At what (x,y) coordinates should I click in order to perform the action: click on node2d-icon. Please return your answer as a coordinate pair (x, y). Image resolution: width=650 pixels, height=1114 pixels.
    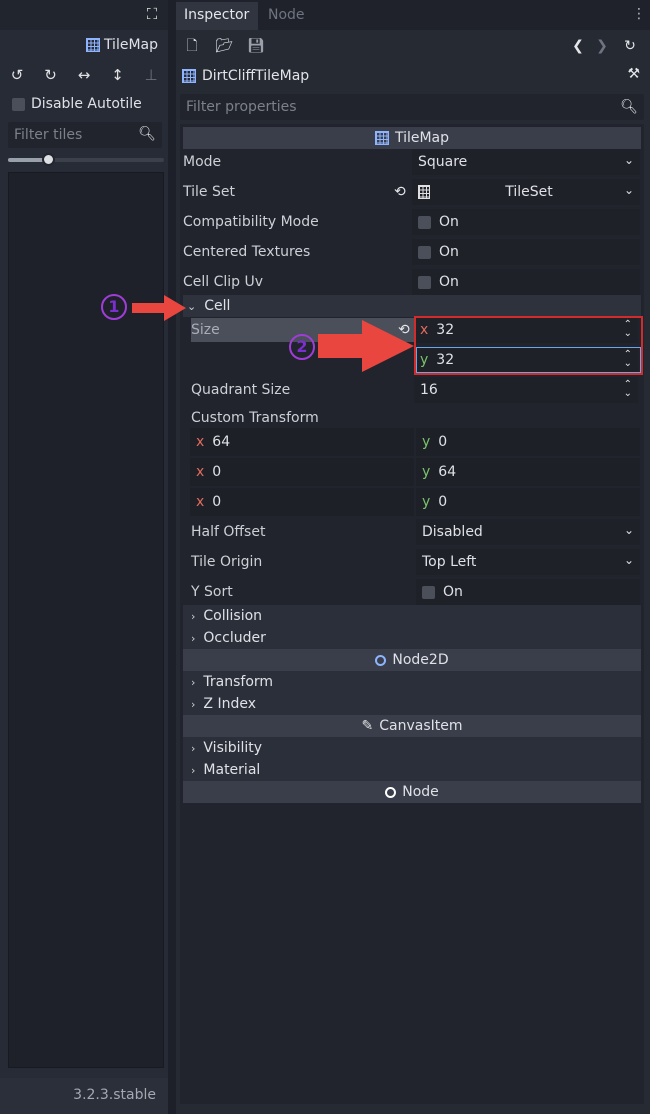
    Looking at the image, I should click on (381, 660).